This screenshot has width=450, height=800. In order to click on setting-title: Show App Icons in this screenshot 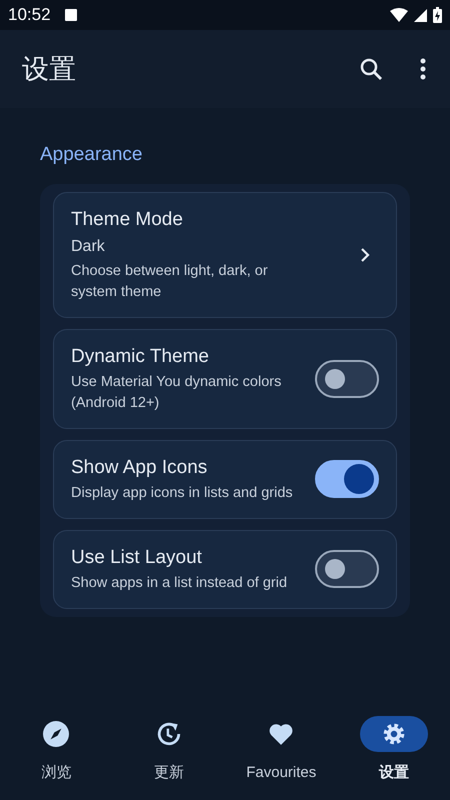, I will do `click(139, 468)`.